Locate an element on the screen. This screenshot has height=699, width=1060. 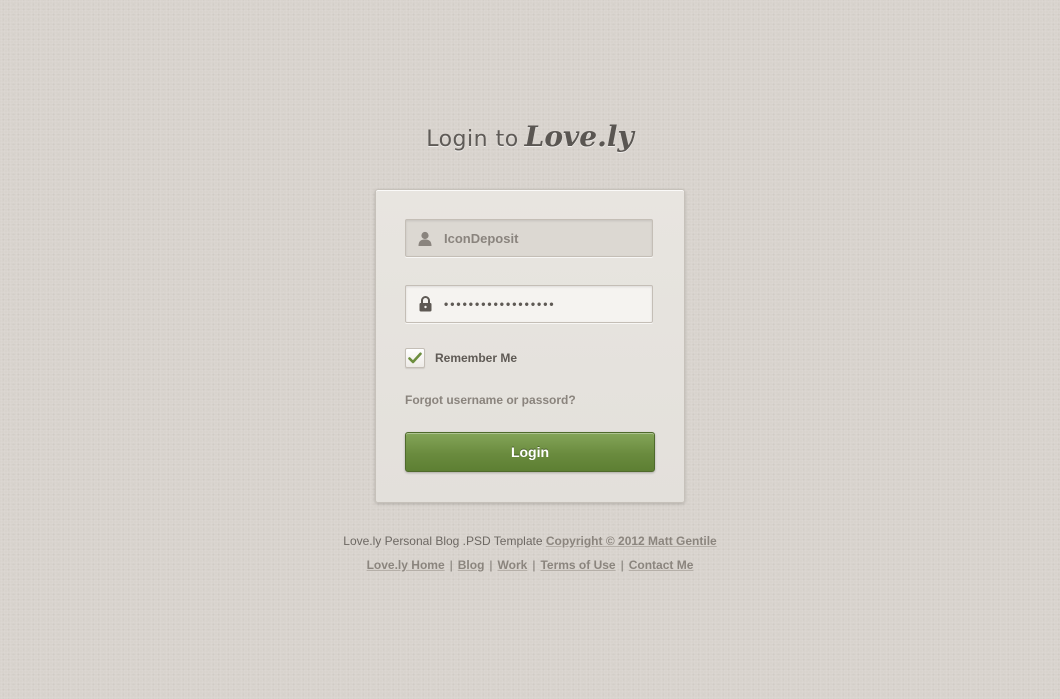
remember-me-label: Remember Me is located at coordinates (476, 358).